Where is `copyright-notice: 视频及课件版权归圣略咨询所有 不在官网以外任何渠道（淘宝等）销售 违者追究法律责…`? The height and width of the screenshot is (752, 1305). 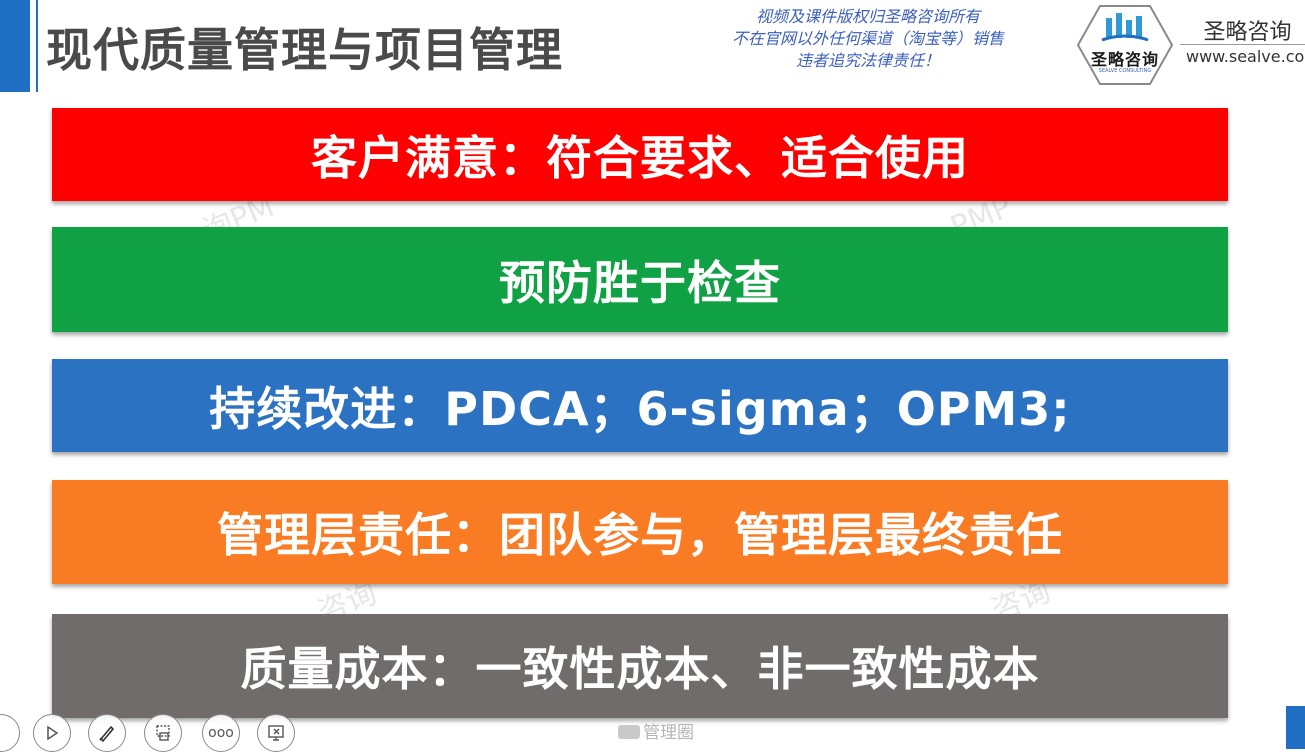
copyright-notice: 视频及课件版权归圣略咨询所有 不在官网以外任何渠道（淘宝等）销售 违者追究法律责… is located at coordinates (868, 39).